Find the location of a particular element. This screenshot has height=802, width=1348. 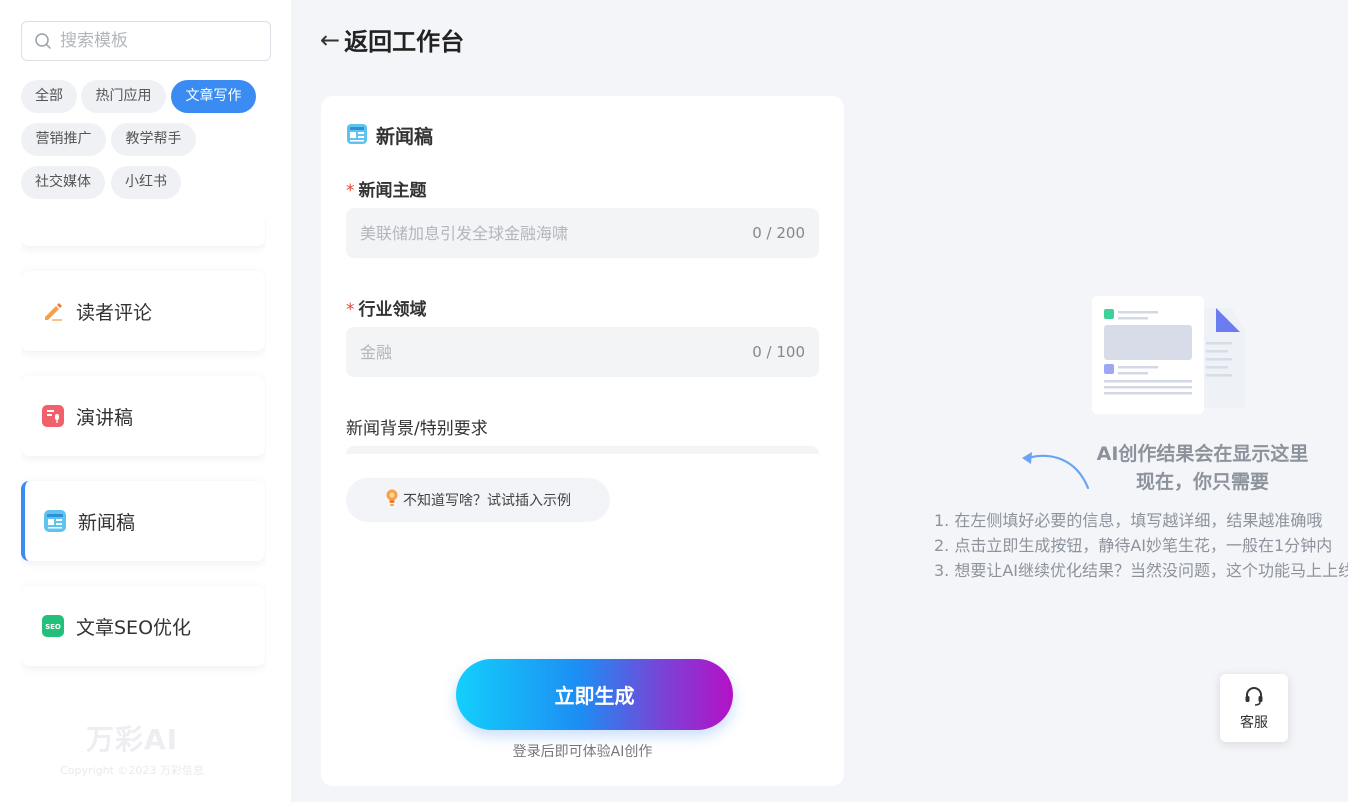

char-counter: 0 / 100 is located at coordinates (778, 352).